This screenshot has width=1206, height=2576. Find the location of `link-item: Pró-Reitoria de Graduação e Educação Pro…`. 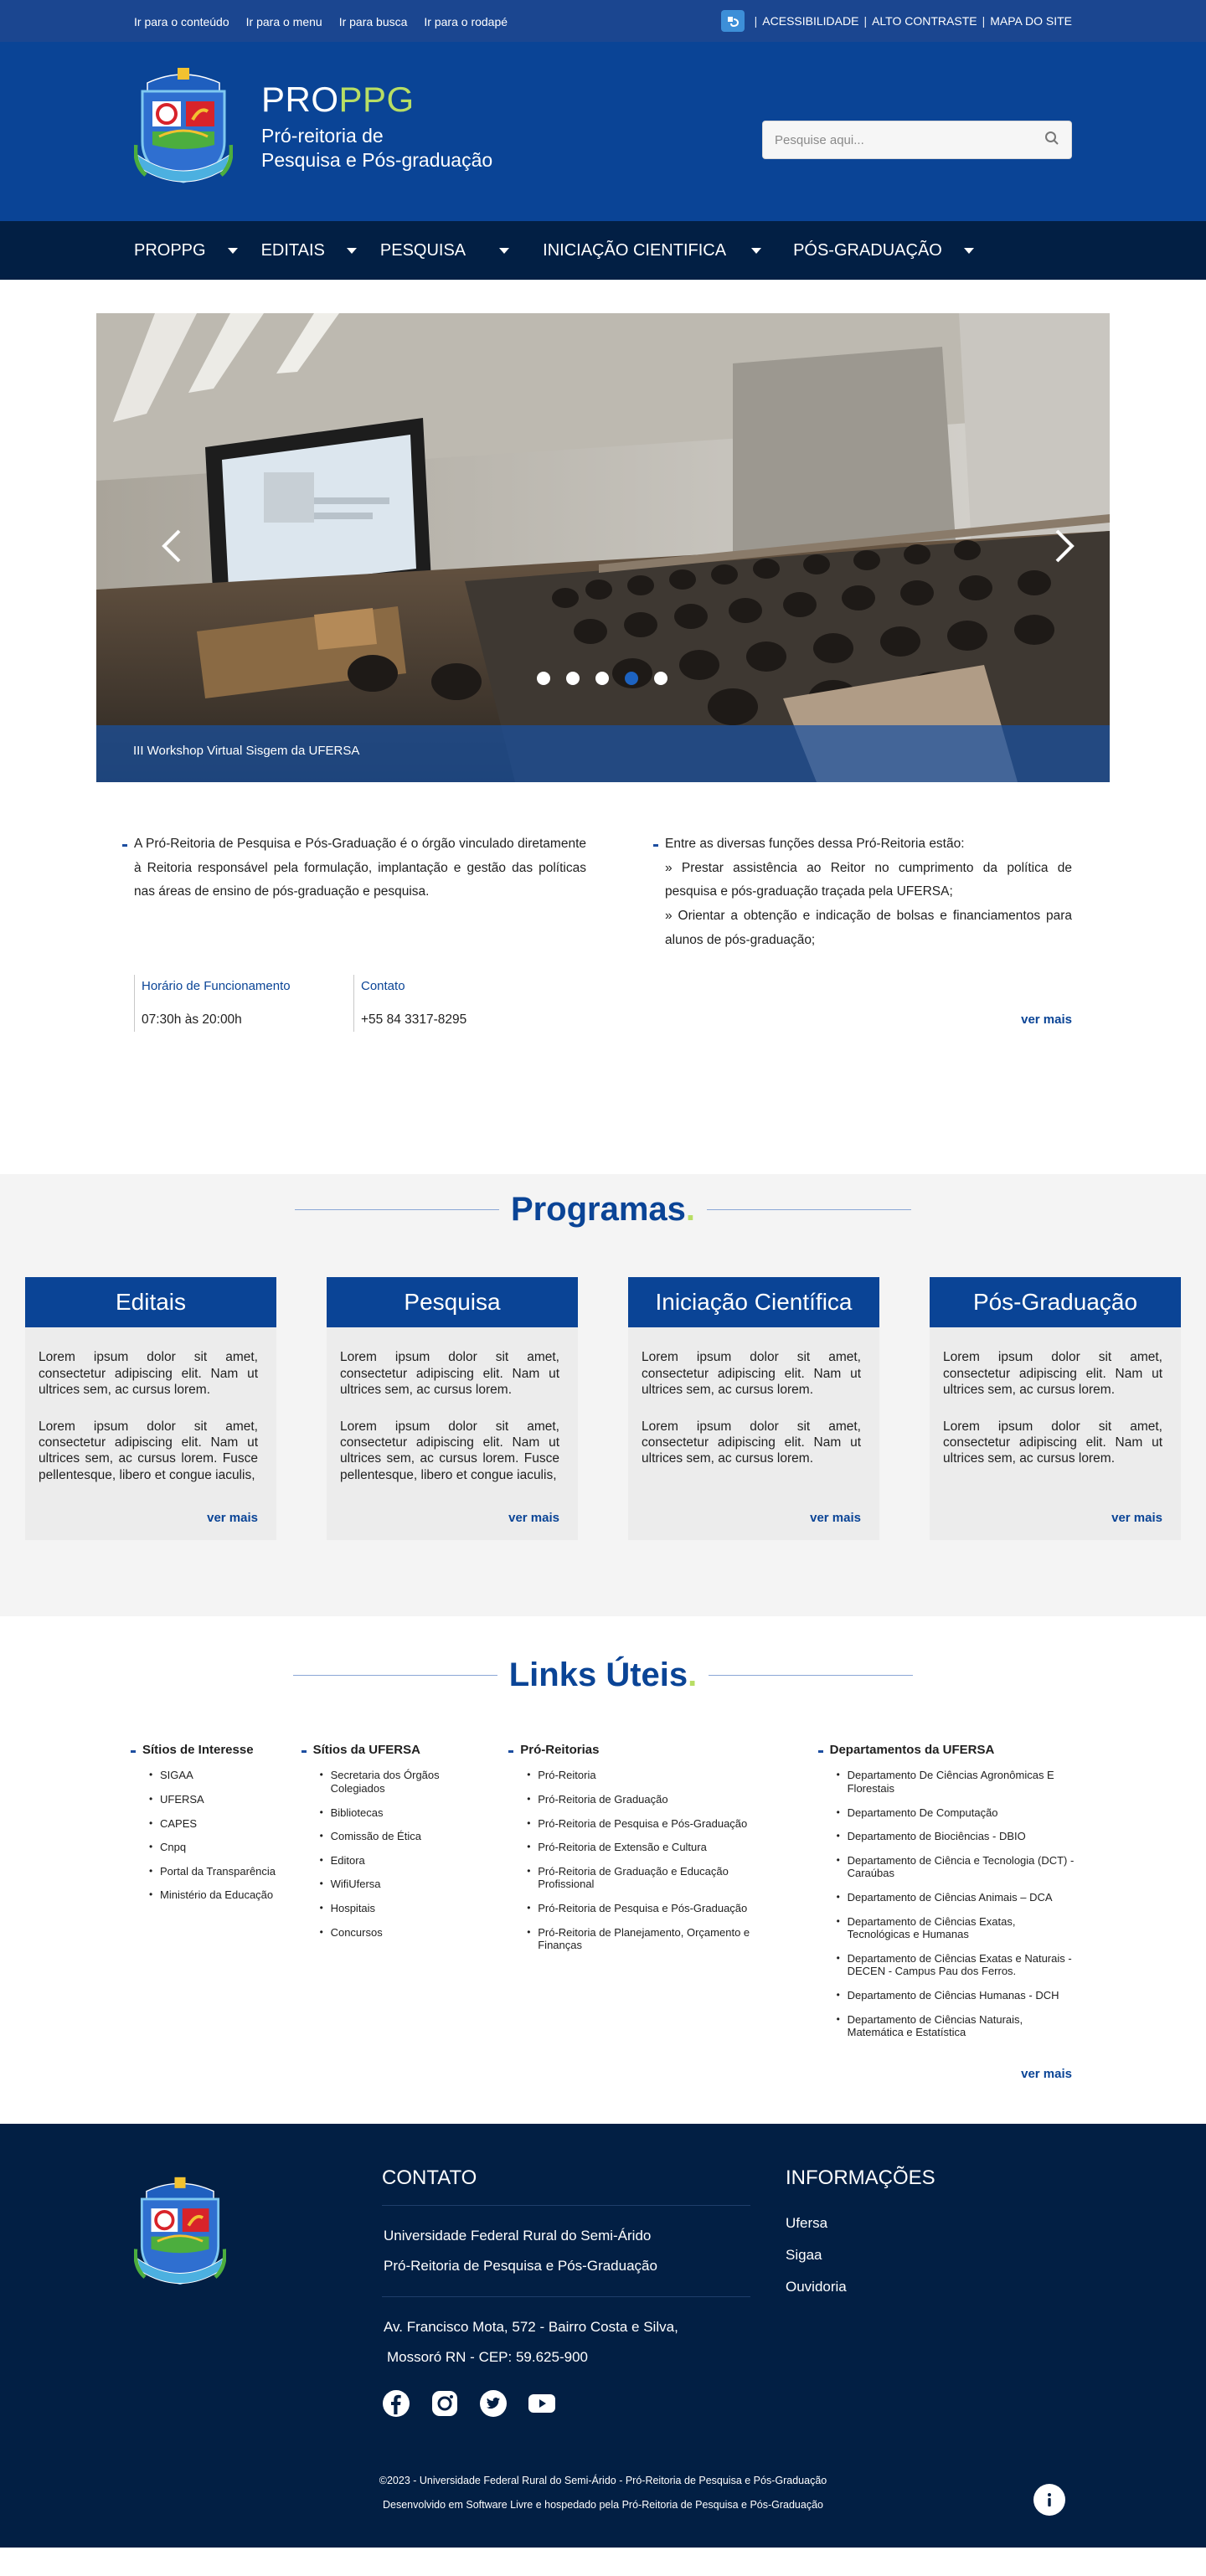

link-item: Pró-Reitoria de Graduação e Educação Pro… is located at coordinates (647, 1878).